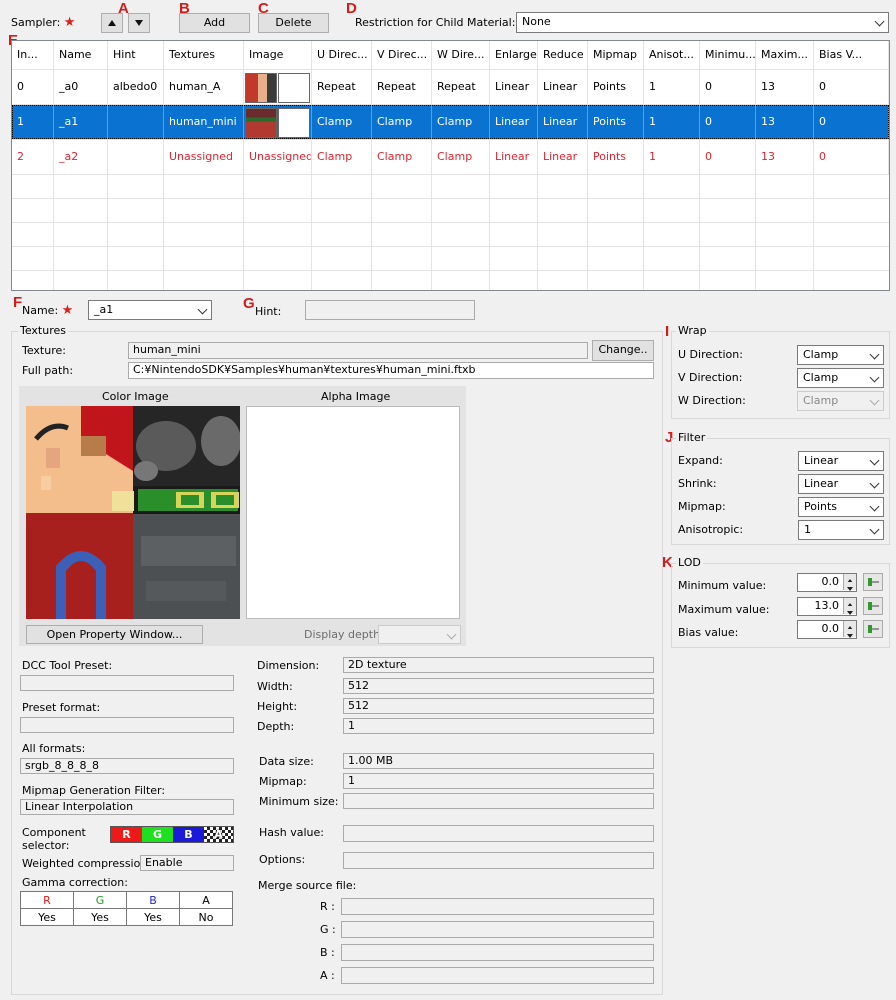 The image size is (896, 1000). I want to click on cell-name: _a1, so click(81, 122).